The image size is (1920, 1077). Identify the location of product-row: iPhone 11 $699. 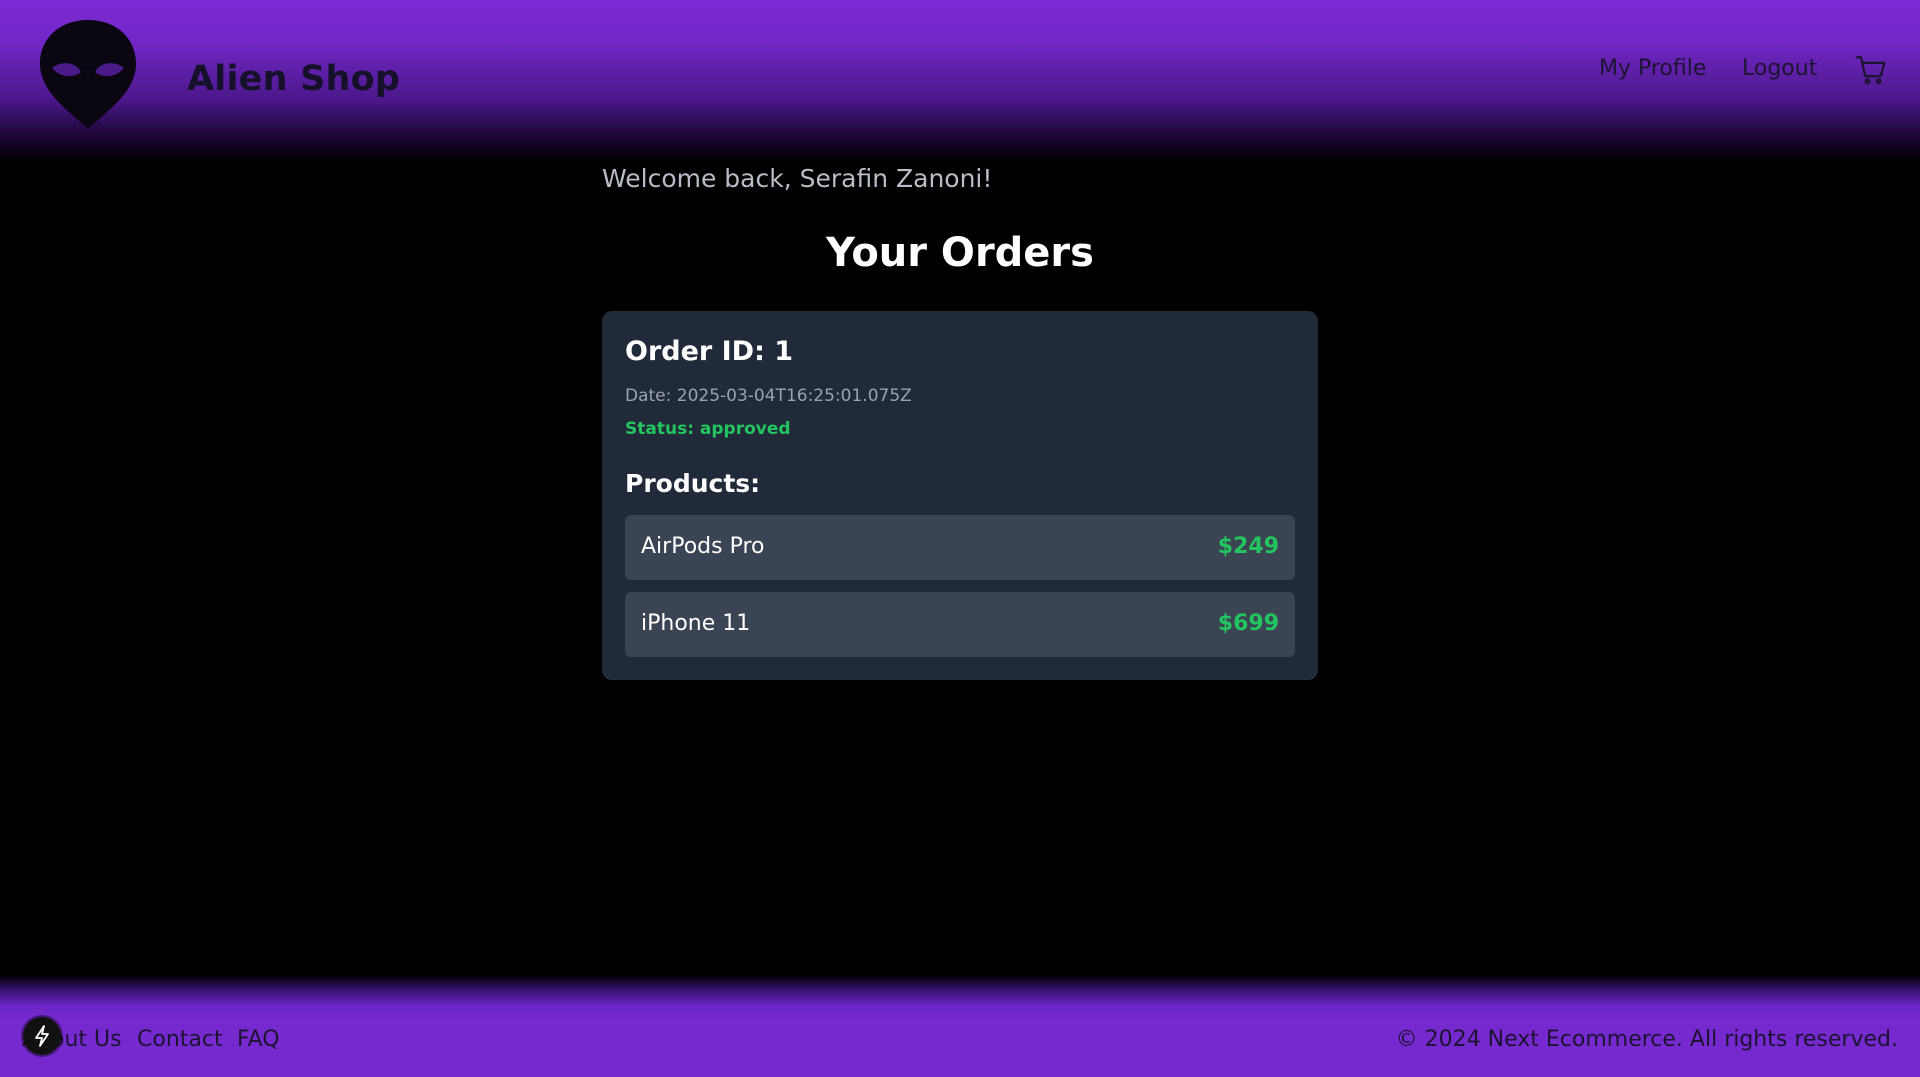
(960, 624).